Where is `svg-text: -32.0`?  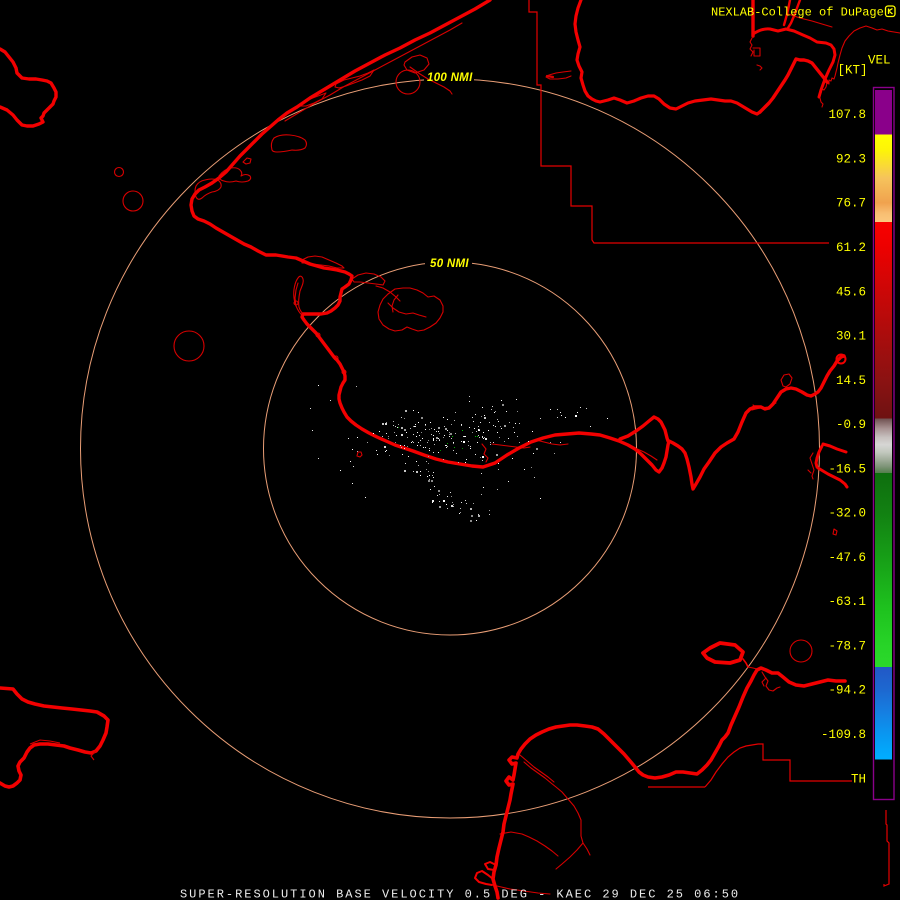 svg-text: -32.0 is located at coordinates (847, 514).